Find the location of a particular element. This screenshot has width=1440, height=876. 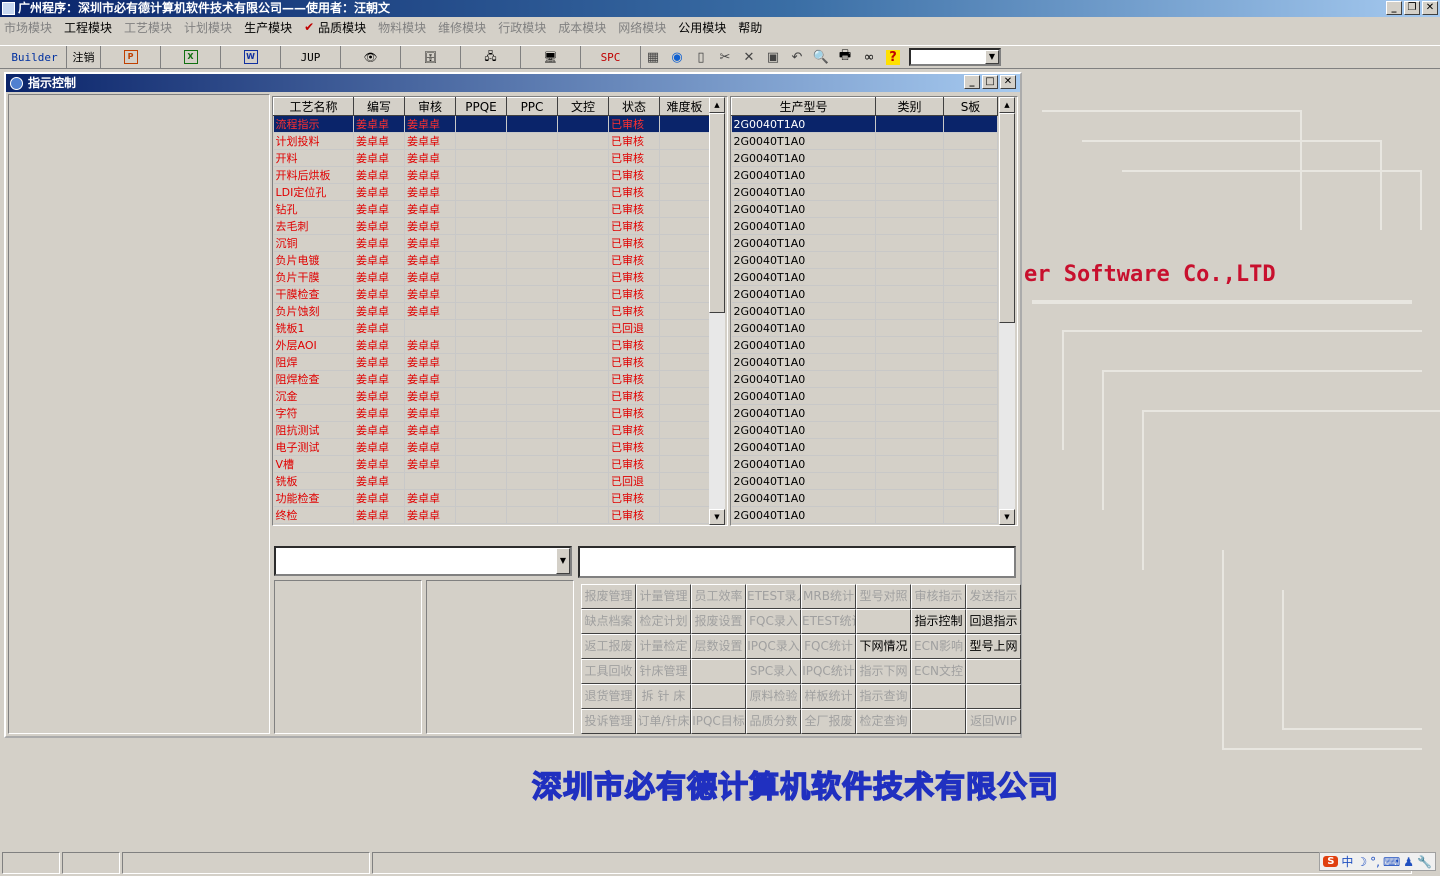

function-button: 指示查询 is located at coordinates (883, 696).